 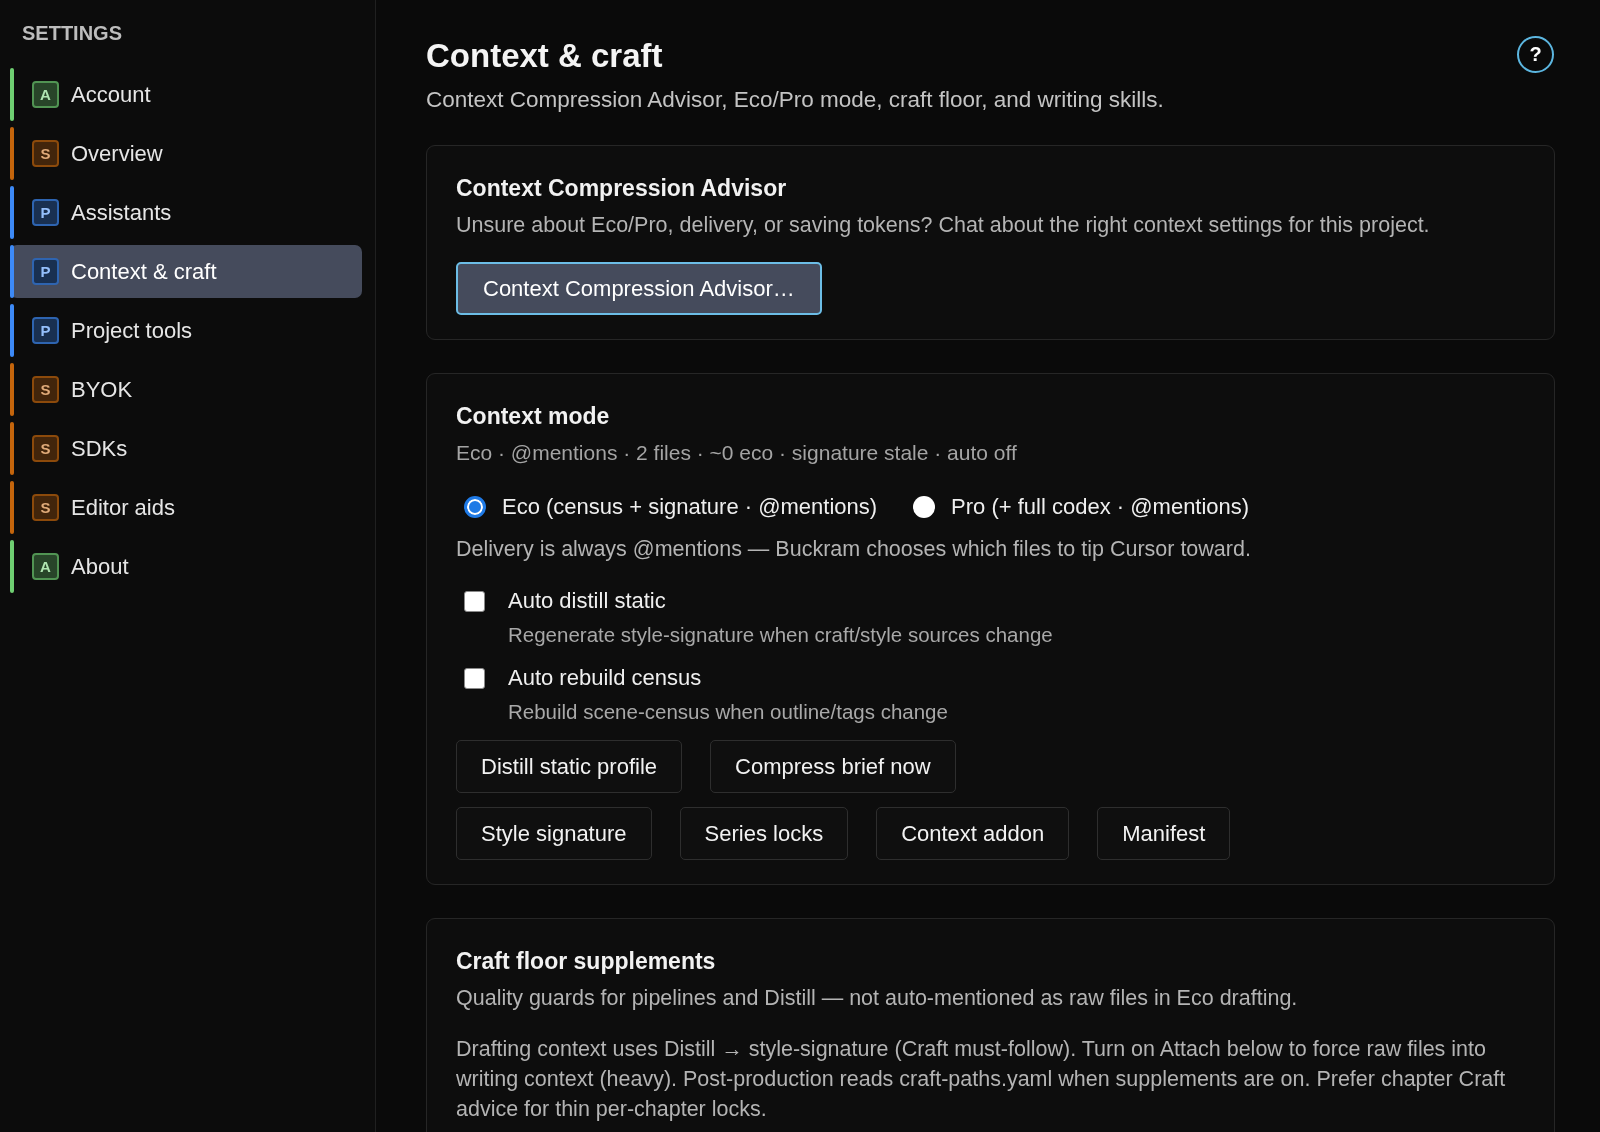 What do you see at coordinates (1164, 833) in the screenshot?
I see `action-button: Manifest` at bounding box center [1164, 833].